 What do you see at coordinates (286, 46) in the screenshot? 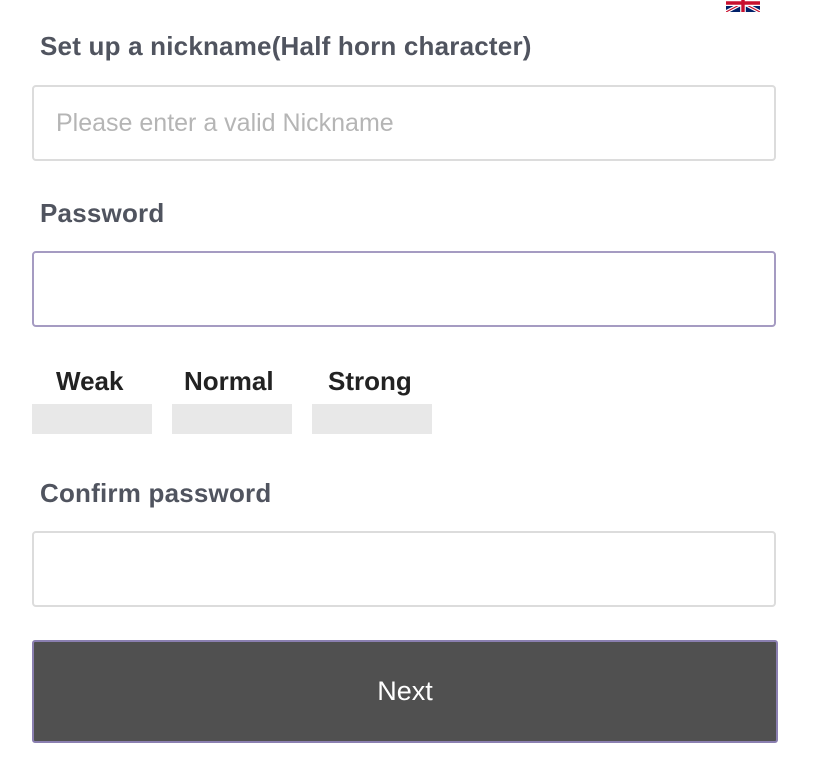
I see `nickname-label: Set up a nickname(Half horn character)` at bounding box center [286, 46].